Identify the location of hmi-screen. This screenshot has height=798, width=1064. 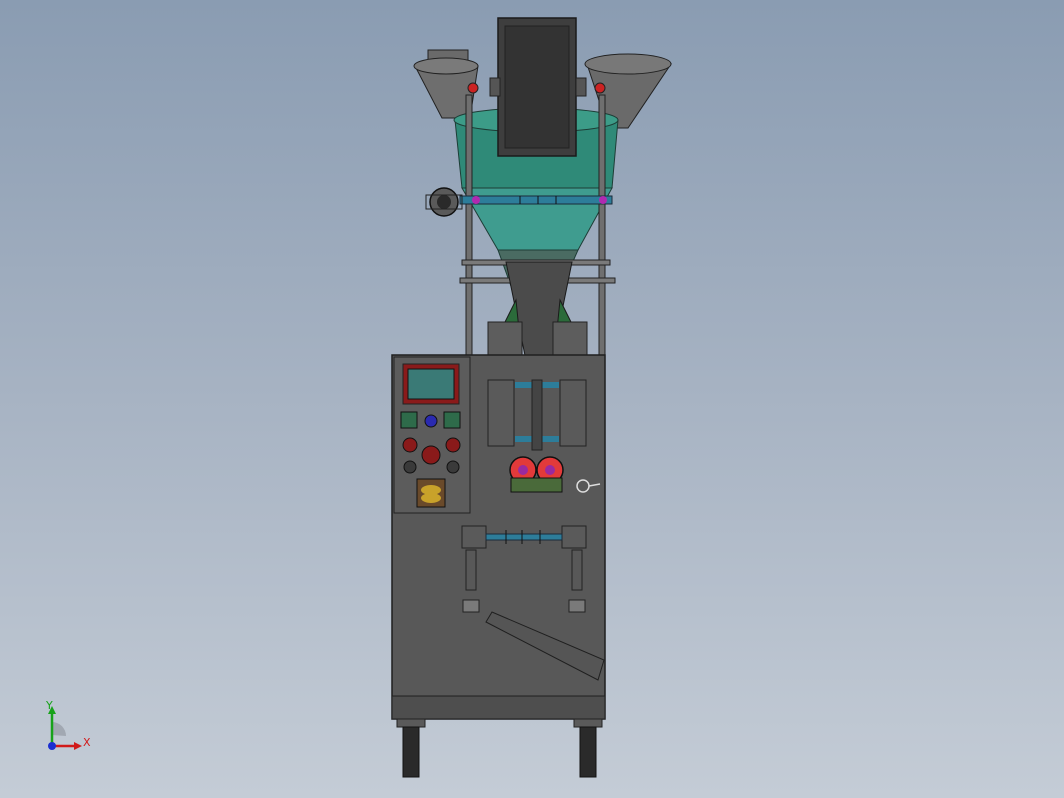
(431, 384).